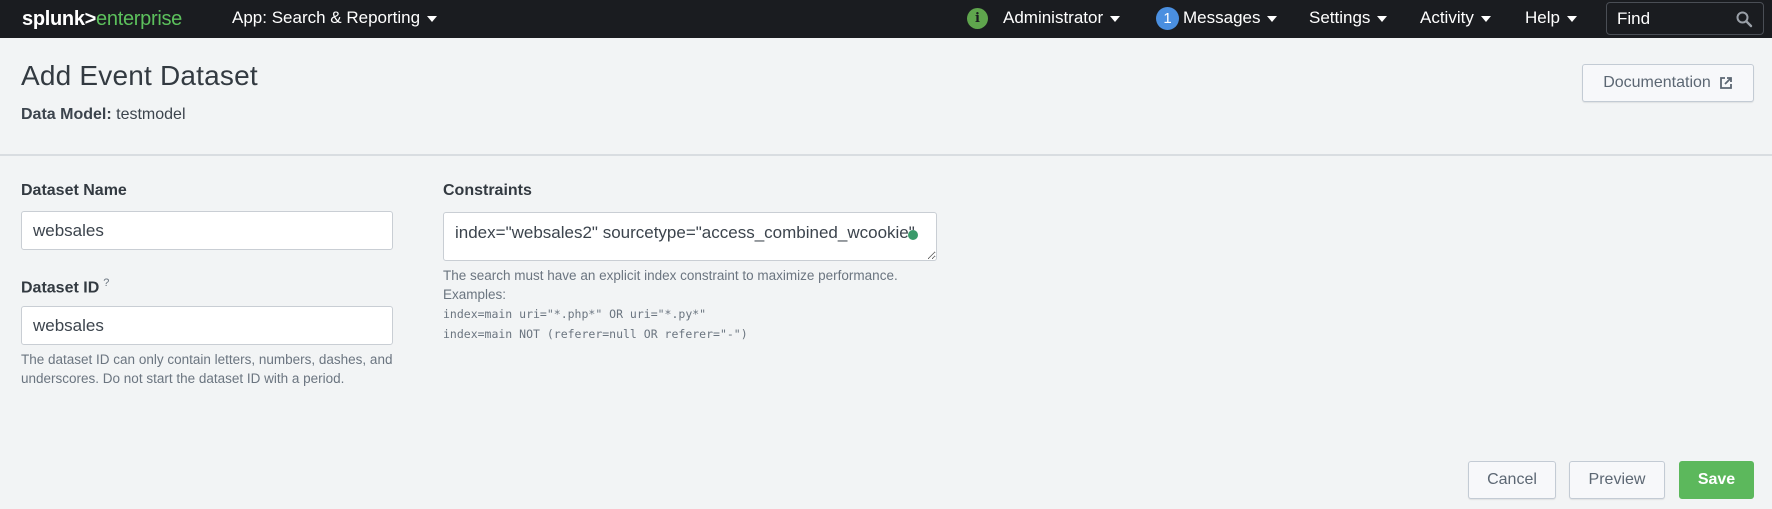 The height and width of the screenshot is (509, 1772). I want to click on settings-menu: Settings, so click(1348, 18).